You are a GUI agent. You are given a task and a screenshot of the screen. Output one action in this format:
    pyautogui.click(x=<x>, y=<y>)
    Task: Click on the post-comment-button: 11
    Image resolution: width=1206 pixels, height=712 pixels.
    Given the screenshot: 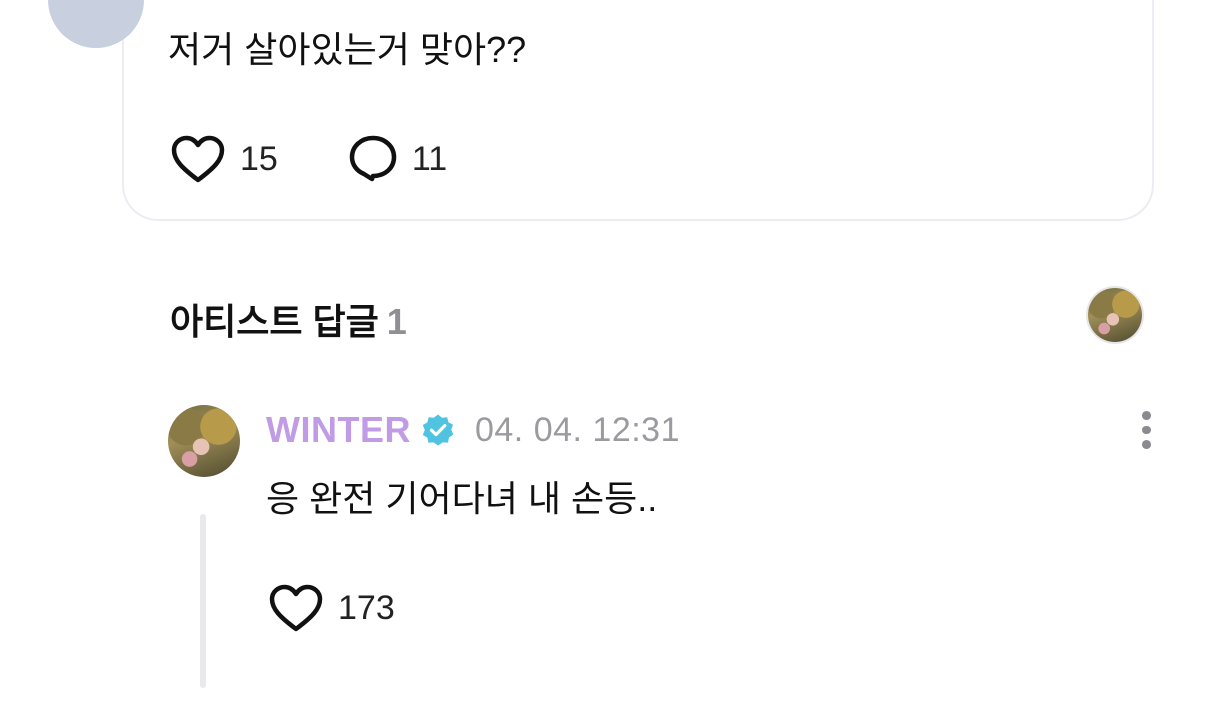 What is the action you would take?
    pyautogui.click(x=397, y=159)
    